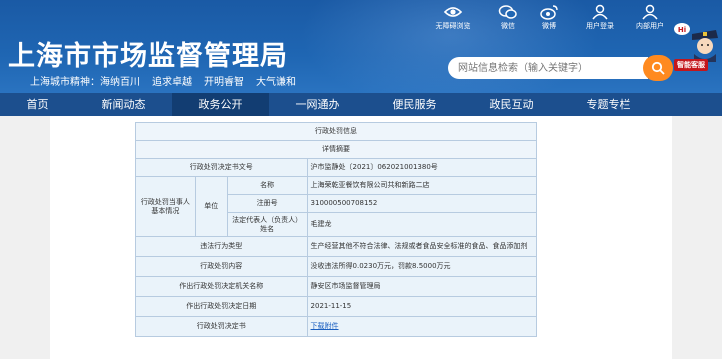 The image size is (722, 359). What do you see at coordinates (507, 12) in the screenshot?
I see `wechat-icon` at bounding box center [507, 12].